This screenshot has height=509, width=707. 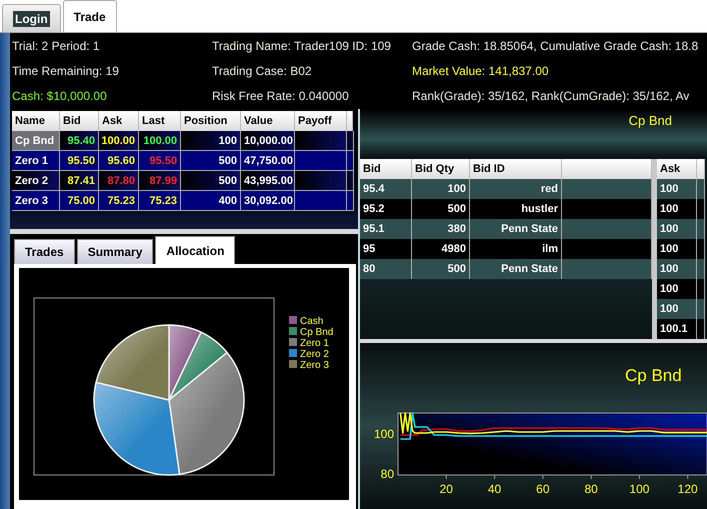 What do you see at coordinates (555, 45) in the screenshot?
I see `info-text: Grade Cash: 18.85064, Cumulative Grade Cash: 18.8` at bounding box center [555, 45].